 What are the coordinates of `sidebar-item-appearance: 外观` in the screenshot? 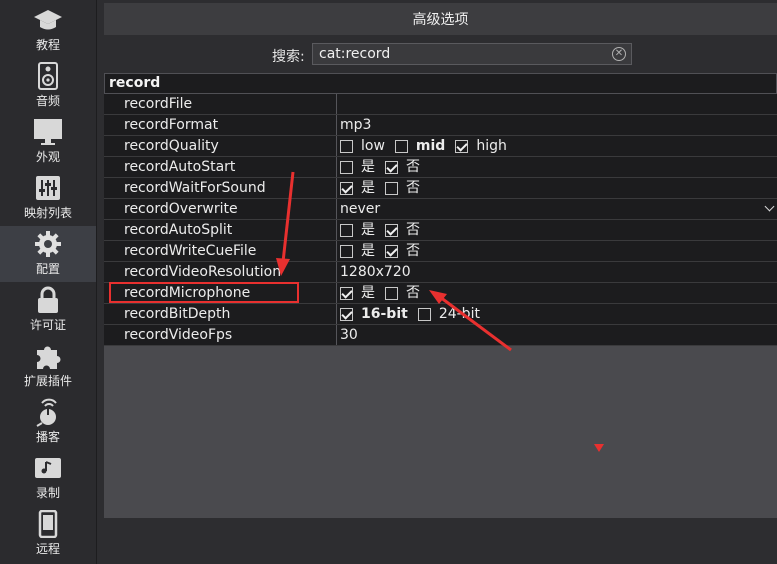 It's located at (48, 142).